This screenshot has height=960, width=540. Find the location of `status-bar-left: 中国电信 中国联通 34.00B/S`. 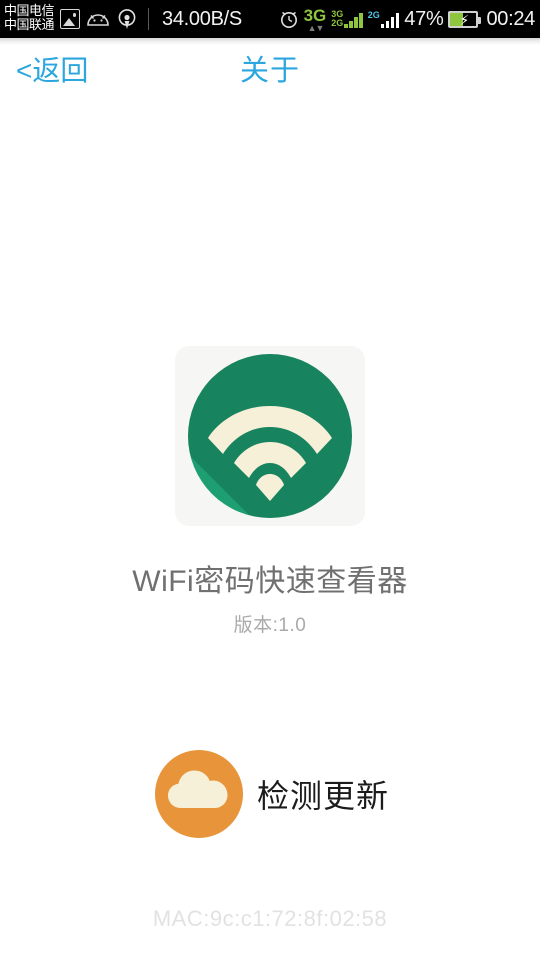

status-bar-left: 中国电信 中国联通 34.00B/S is located at coordinates (121, 19).